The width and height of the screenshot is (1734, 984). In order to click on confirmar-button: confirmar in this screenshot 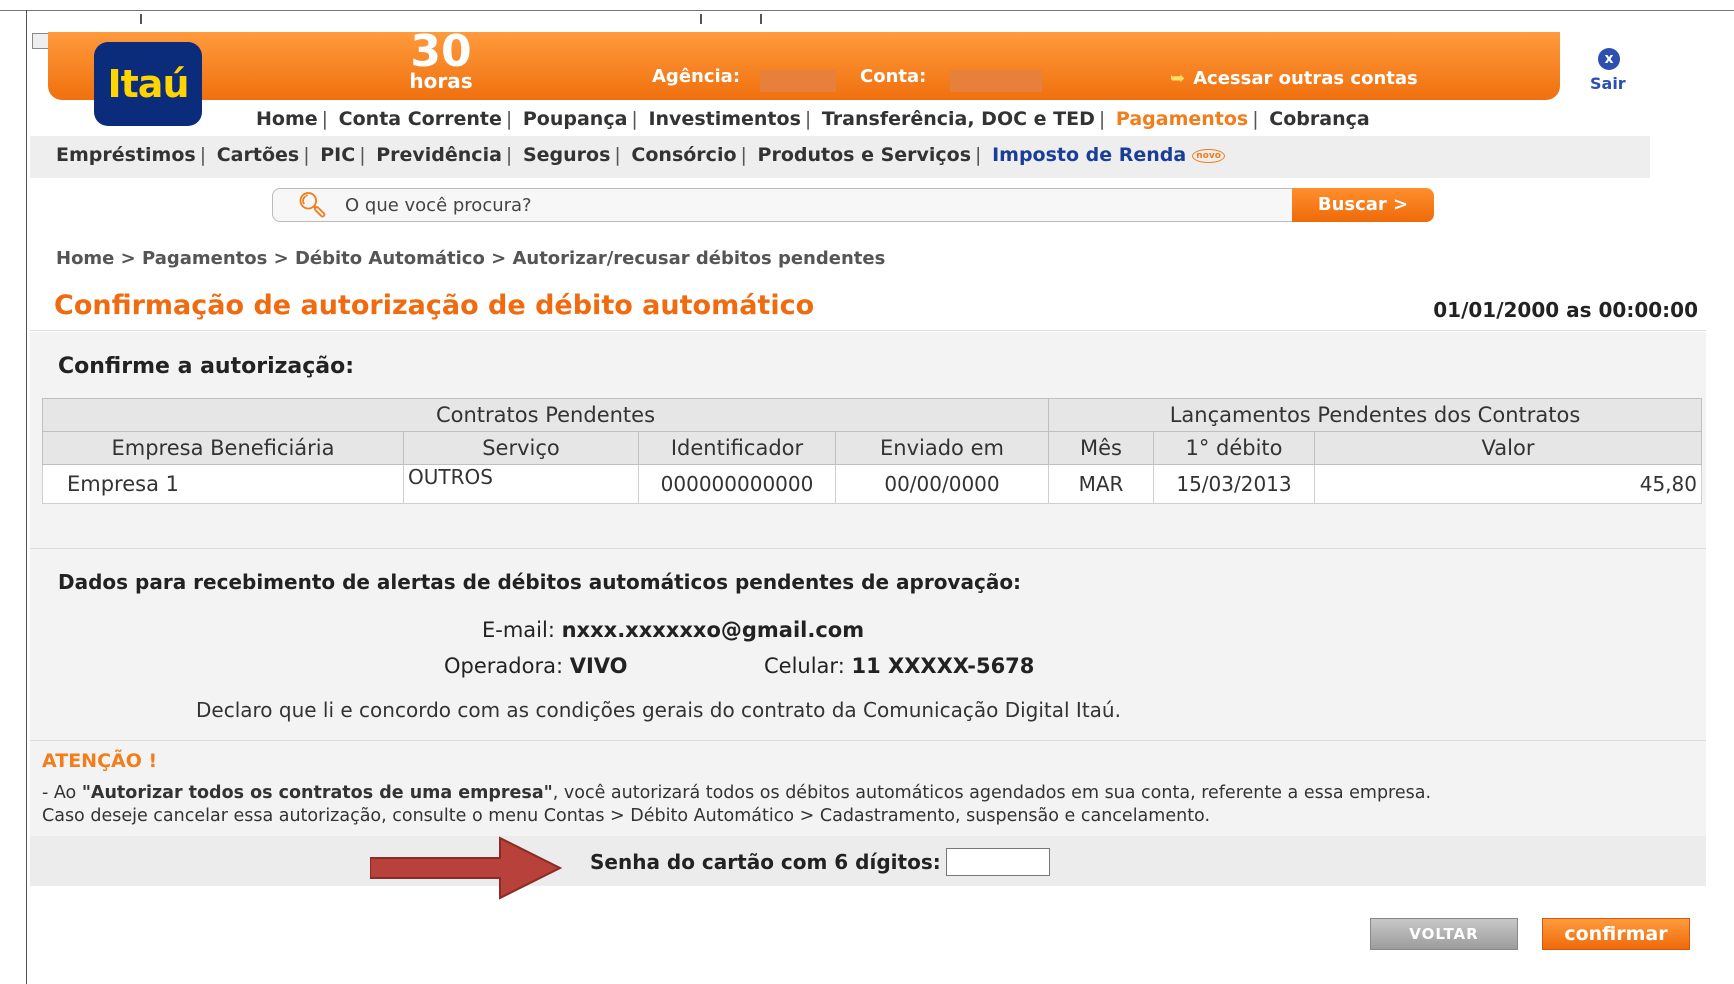, I will do `click(1616, 934)`.